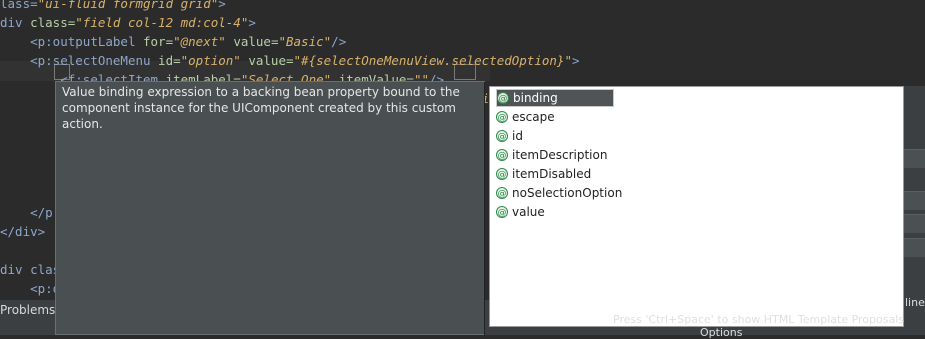 The height and width of the screenshot is (339, 925). What do you see at coordinates (560, 155) in the screenshot?
I see `proposal-label: itemDescription` at bounding box center [560, 155].